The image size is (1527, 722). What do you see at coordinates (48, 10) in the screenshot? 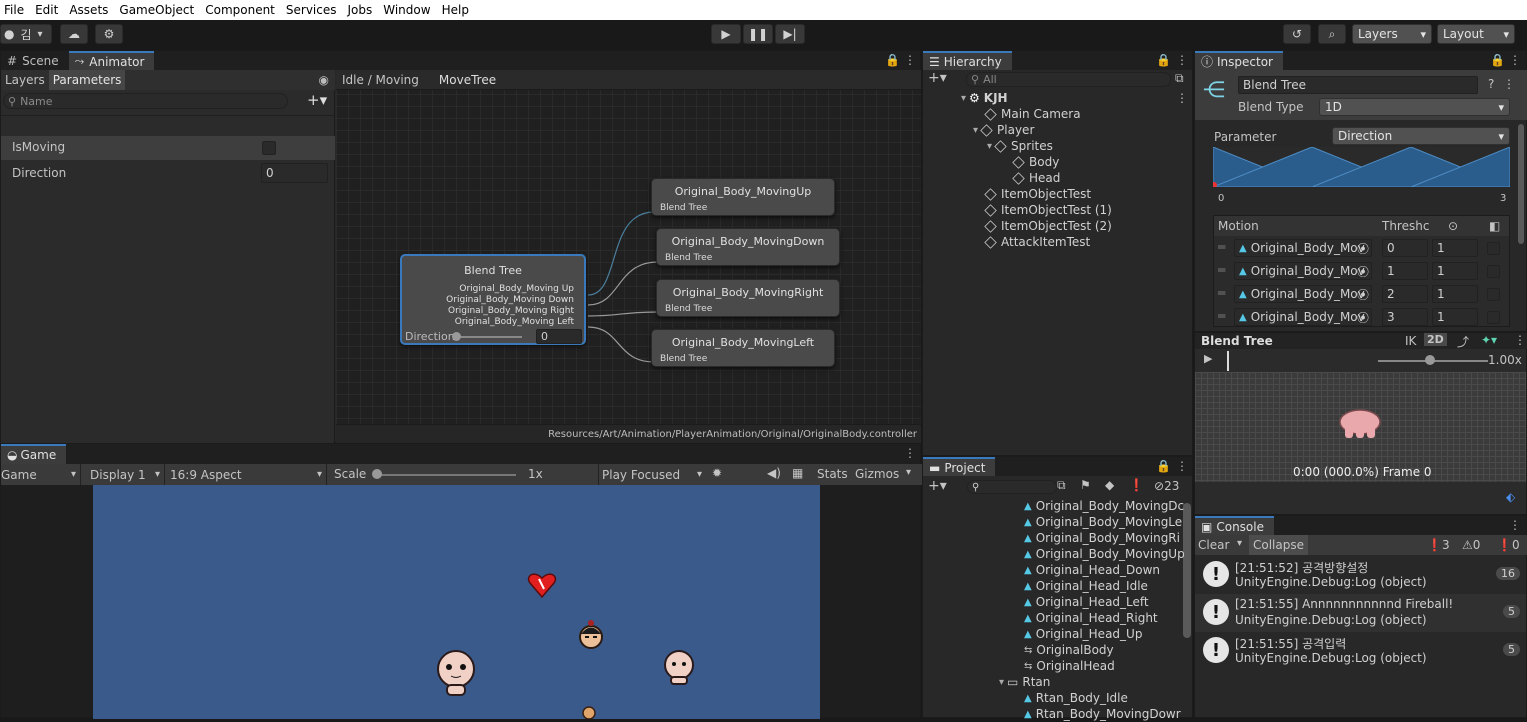
I see `menu-edit: Edit` at bounding box center [48, 10].